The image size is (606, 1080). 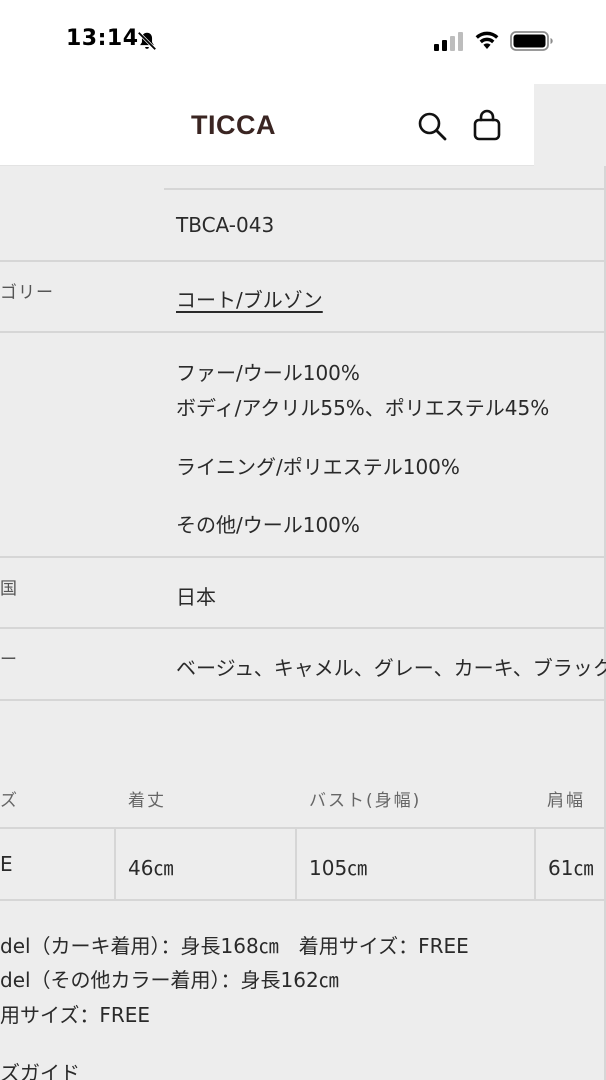 I want to click on status-bar: 13:14, so click(x=303, y=42).